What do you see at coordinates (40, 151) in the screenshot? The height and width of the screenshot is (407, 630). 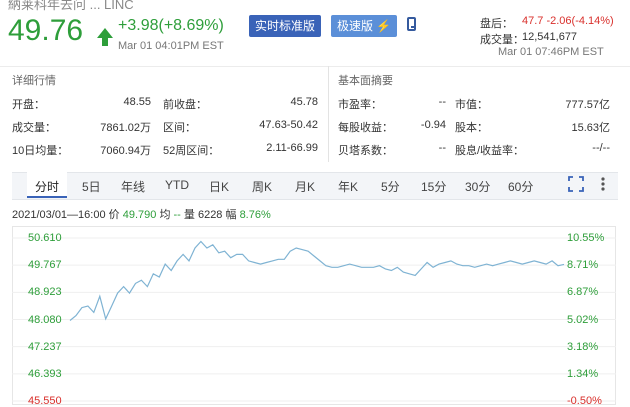 I see `detail-label: 10日均量：` at bounding box center [40, 151].